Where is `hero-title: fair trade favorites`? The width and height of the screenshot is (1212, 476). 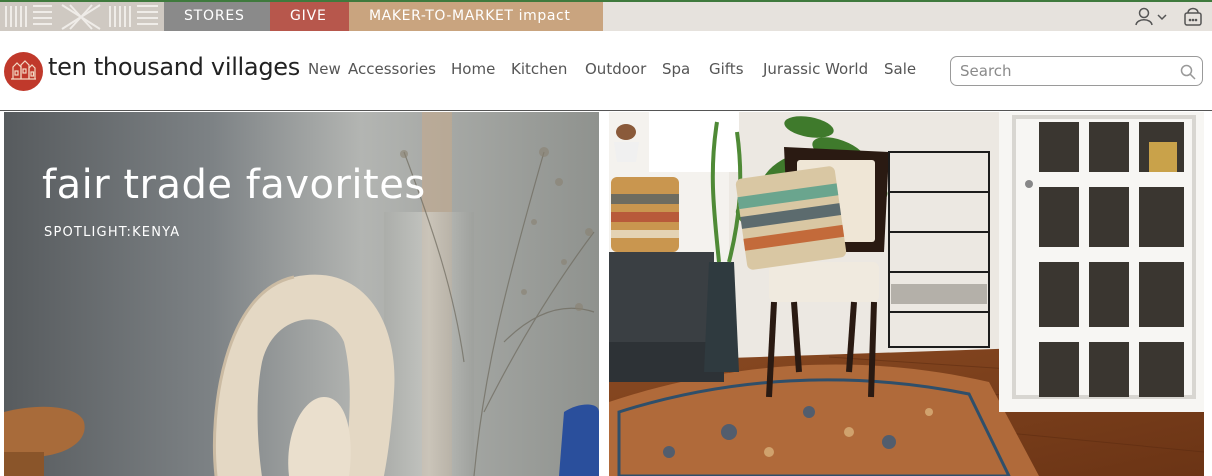 hero-title: fair trade favorites is located at coordinates (234, 185).